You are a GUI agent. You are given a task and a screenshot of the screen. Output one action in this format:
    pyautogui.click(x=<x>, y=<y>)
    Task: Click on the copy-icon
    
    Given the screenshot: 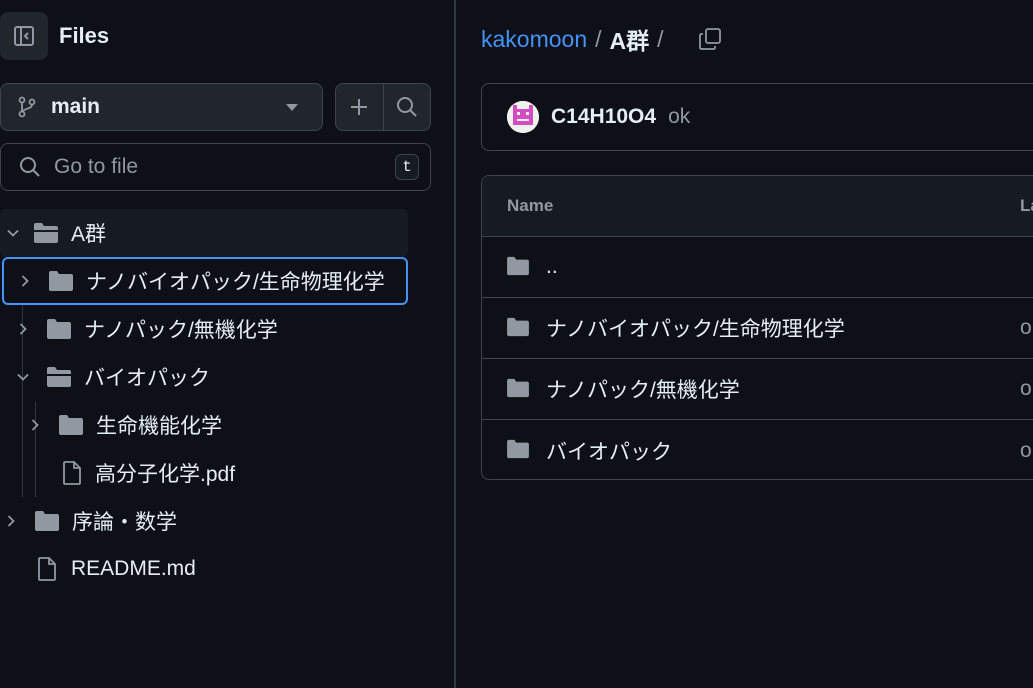 What is the action you would take?
    pyautogui.click(x=709, y=39)
    